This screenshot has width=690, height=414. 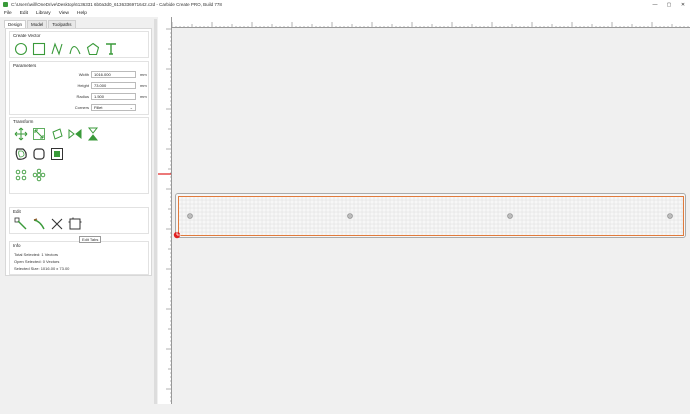 I want to click on circle-icon, so click(x=21, y=49).